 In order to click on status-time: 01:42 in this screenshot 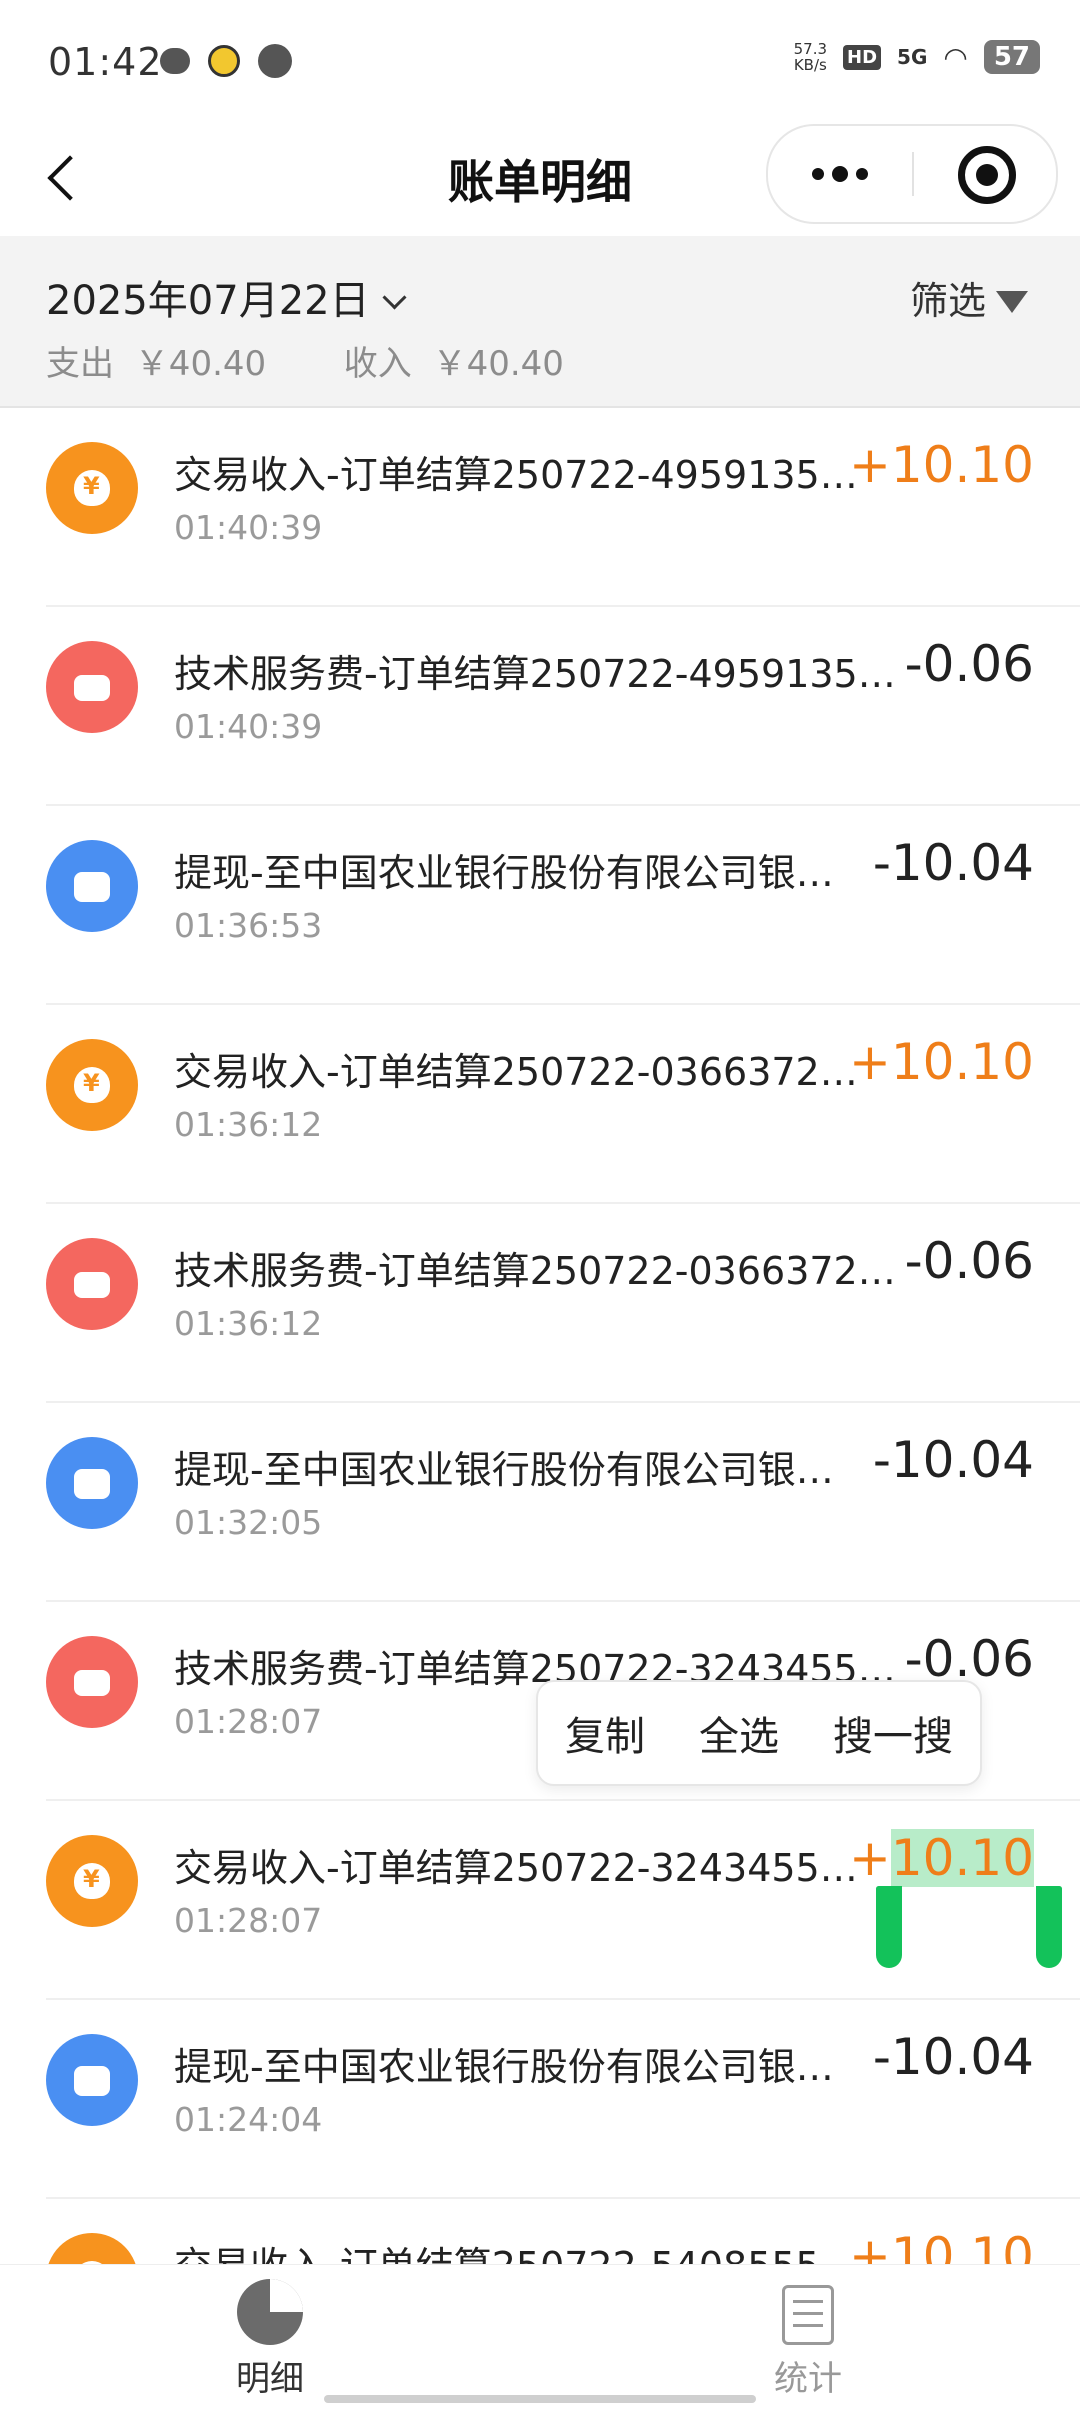, I will do `click(105, 62)`.